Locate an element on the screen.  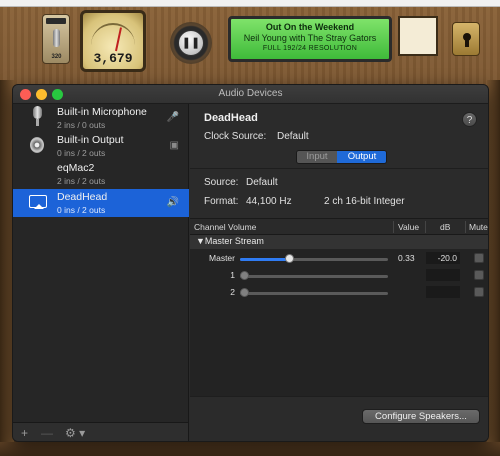
table-header: Channel Volume Value dB Mute is located at coordinates (339, 227).